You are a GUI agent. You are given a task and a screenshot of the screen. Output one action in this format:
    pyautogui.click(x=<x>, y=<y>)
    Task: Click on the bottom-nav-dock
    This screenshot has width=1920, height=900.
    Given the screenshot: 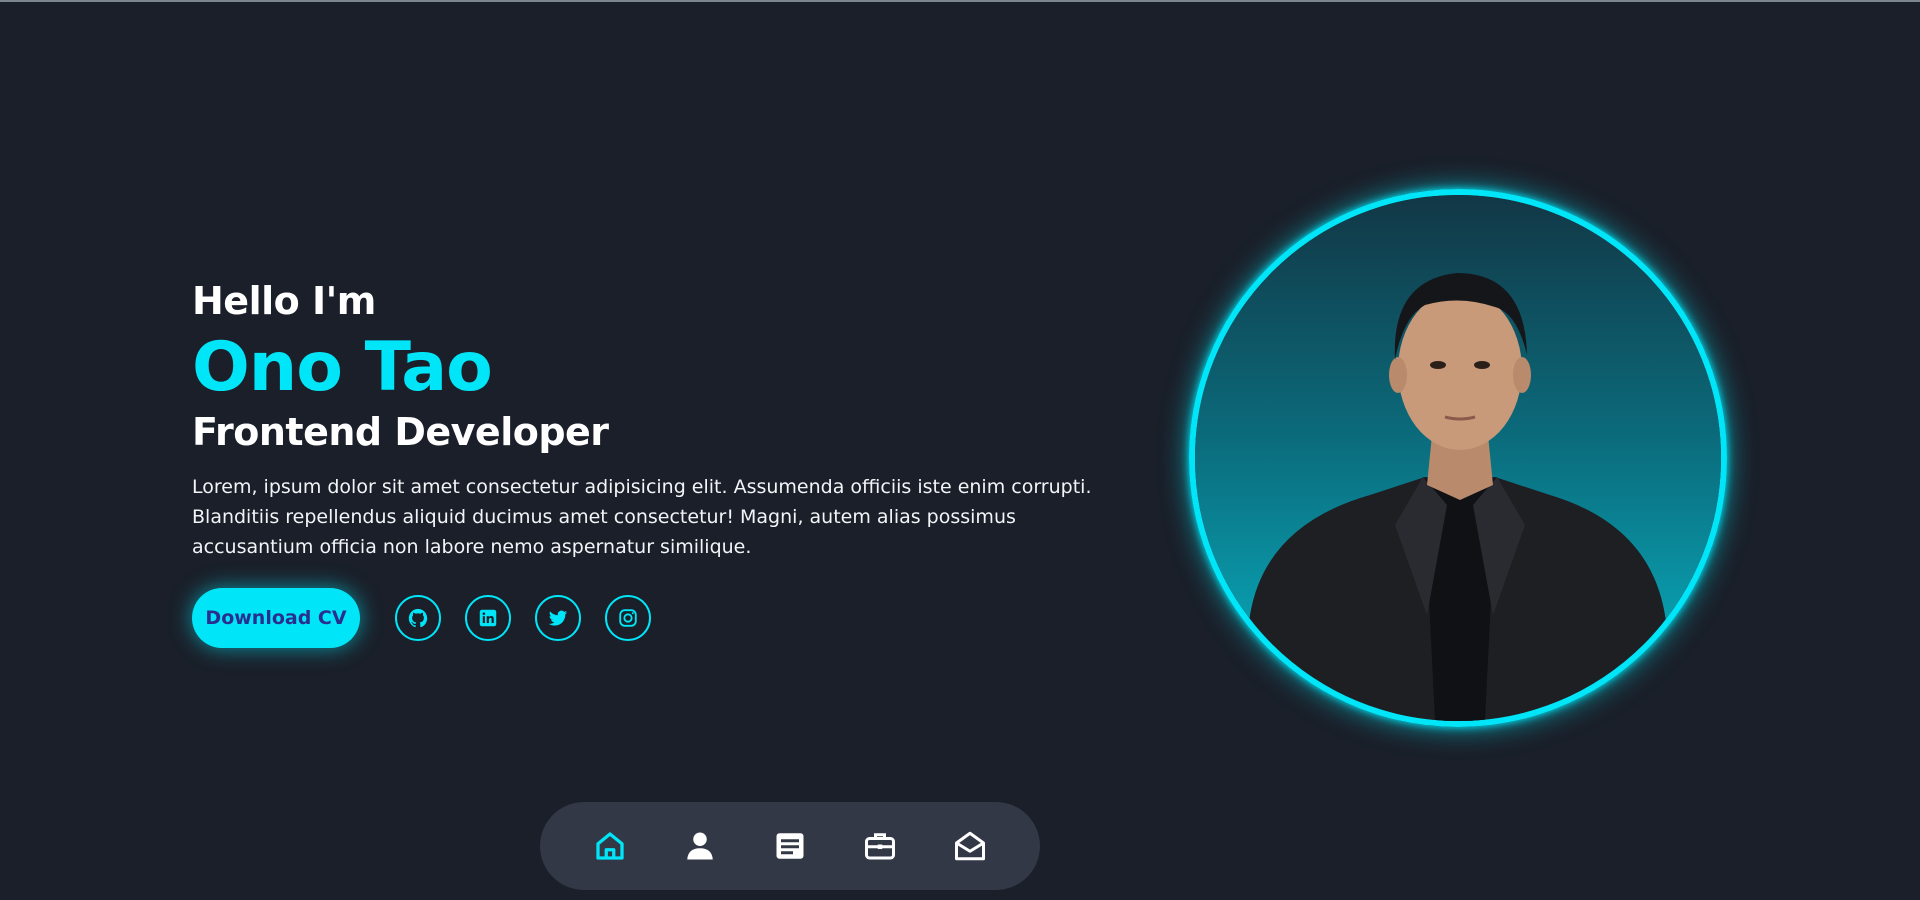 What is the action you would take?
    pyautogui.click(x=790, y=846)
    